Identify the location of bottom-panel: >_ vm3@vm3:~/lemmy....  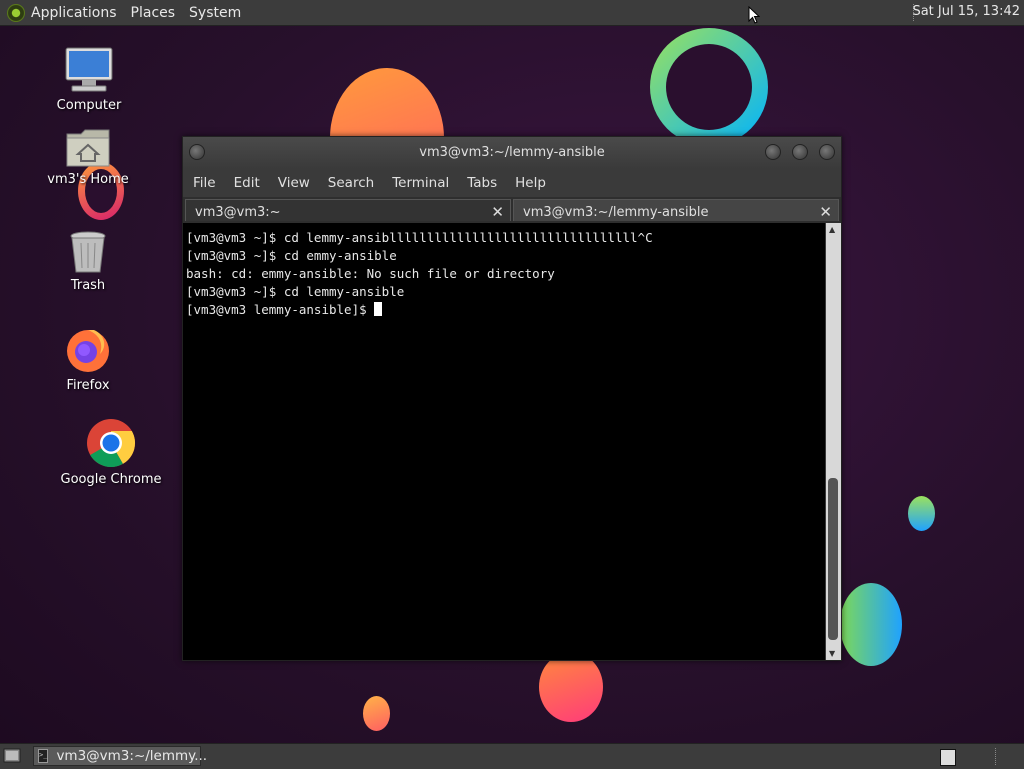
(512, 756).